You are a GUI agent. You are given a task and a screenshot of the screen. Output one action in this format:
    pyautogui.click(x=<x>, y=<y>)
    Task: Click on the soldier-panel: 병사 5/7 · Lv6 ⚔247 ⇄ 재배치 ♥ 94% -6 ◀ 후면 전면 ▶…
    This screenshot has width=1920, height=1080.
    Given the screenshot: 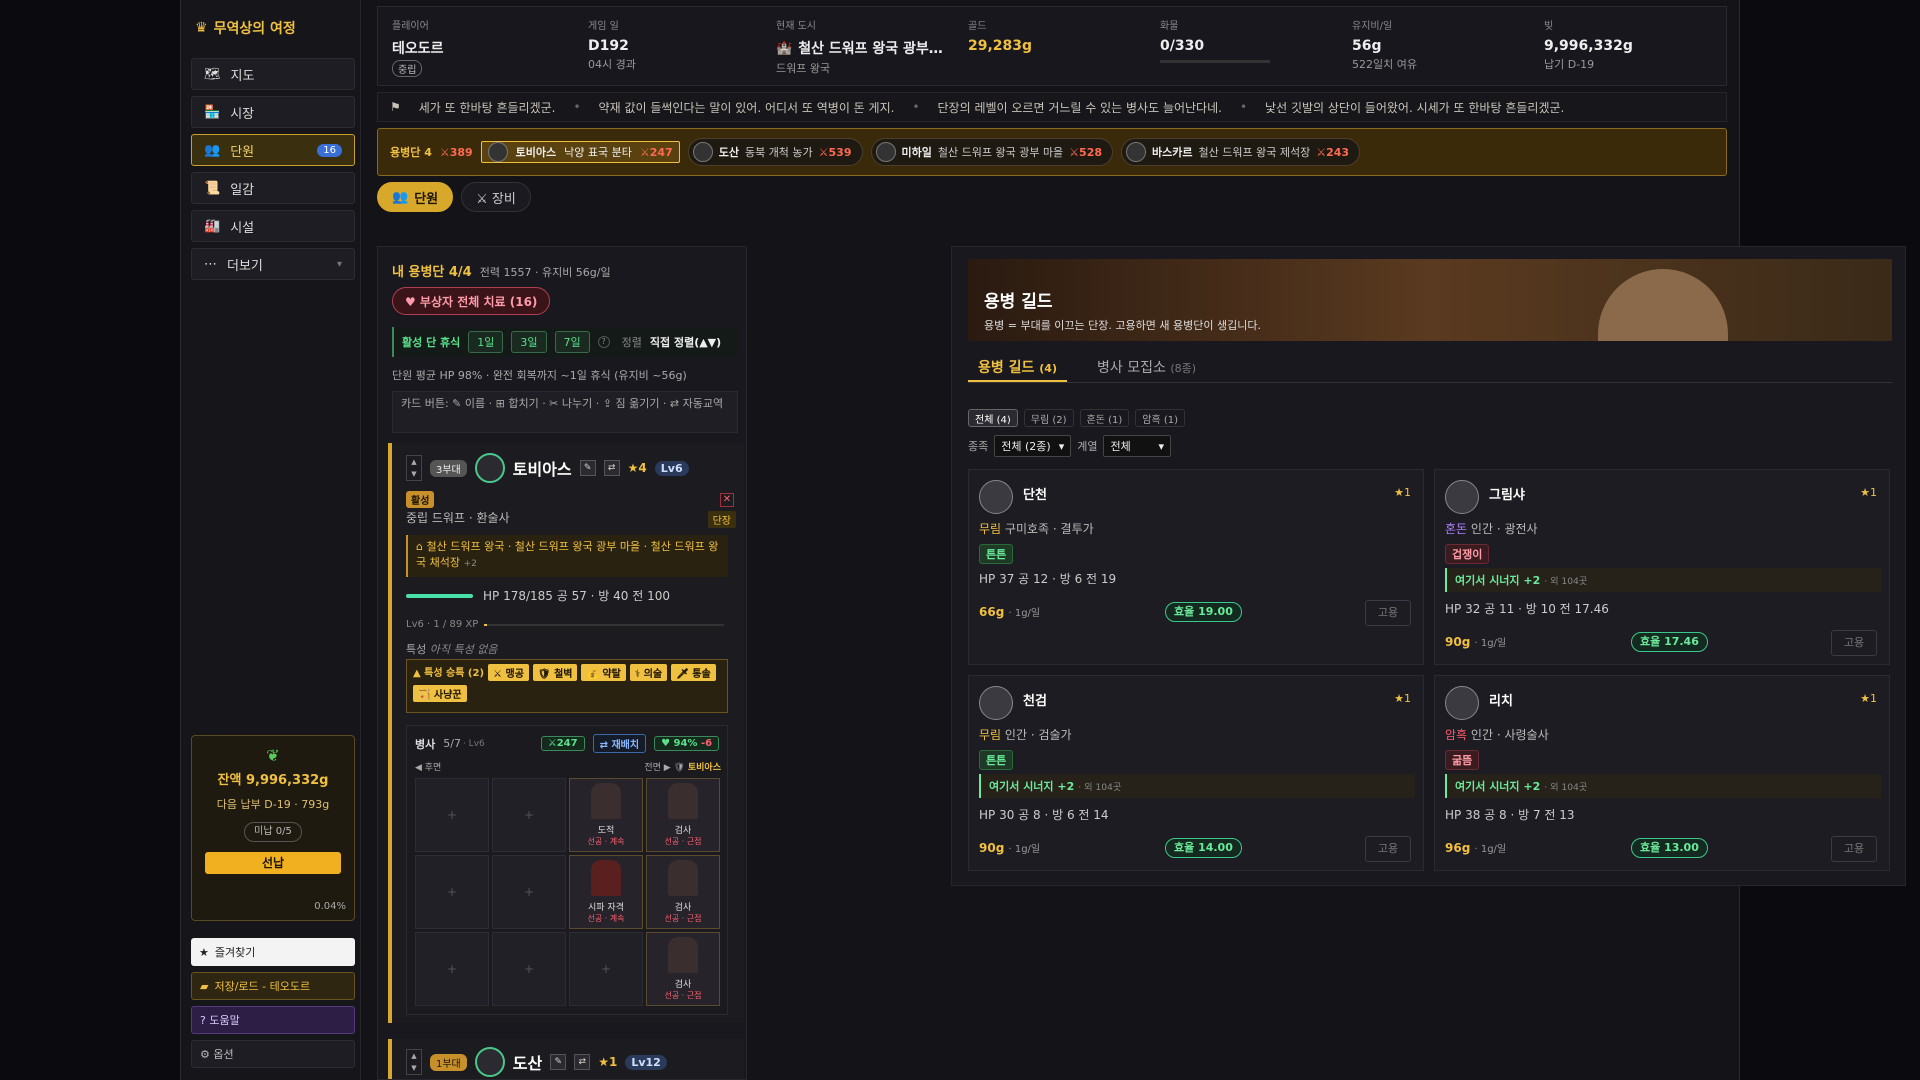 What is the action you would take?
    pyautogui.click(x=567, y=870)
    